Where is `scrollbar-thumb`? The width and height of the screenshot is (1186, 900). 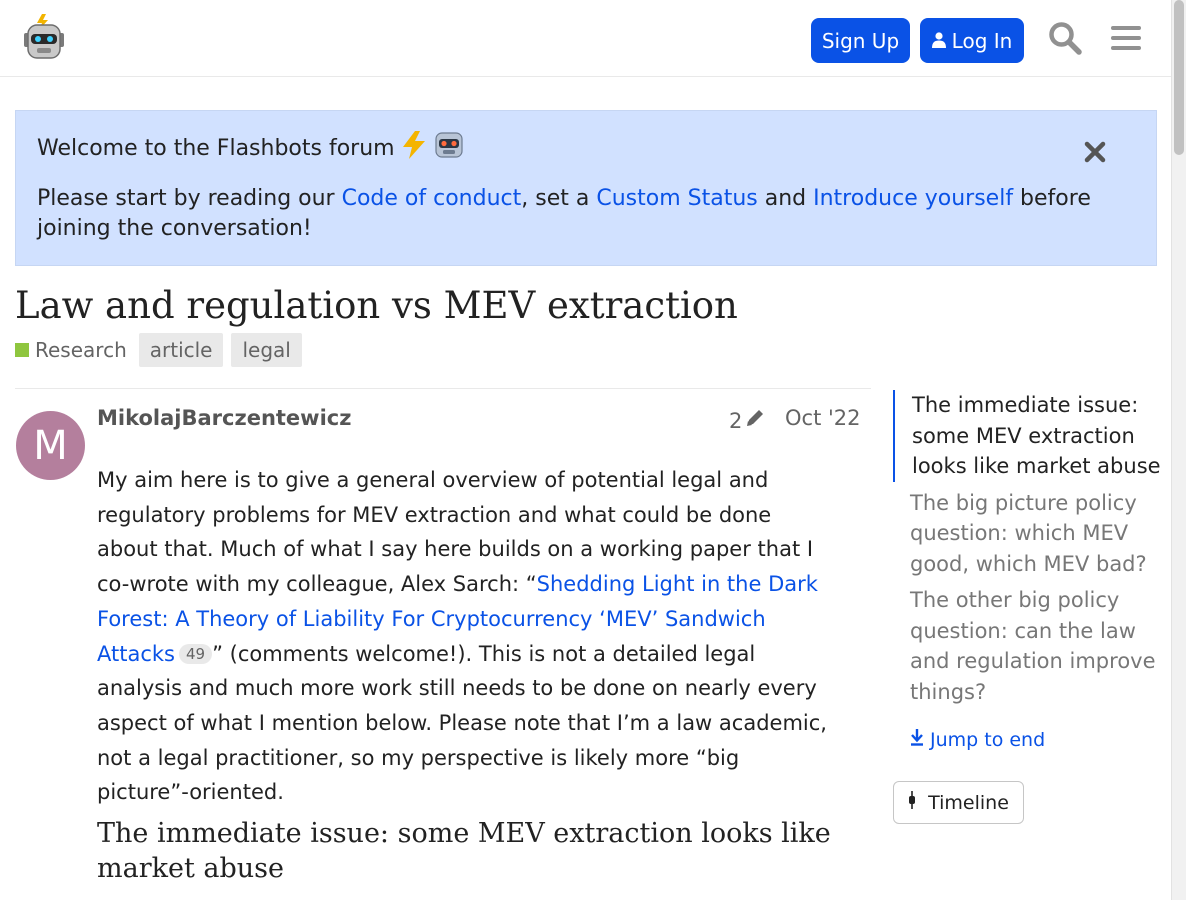 scrollbar-thumb is located at coordinates (1179, 77).